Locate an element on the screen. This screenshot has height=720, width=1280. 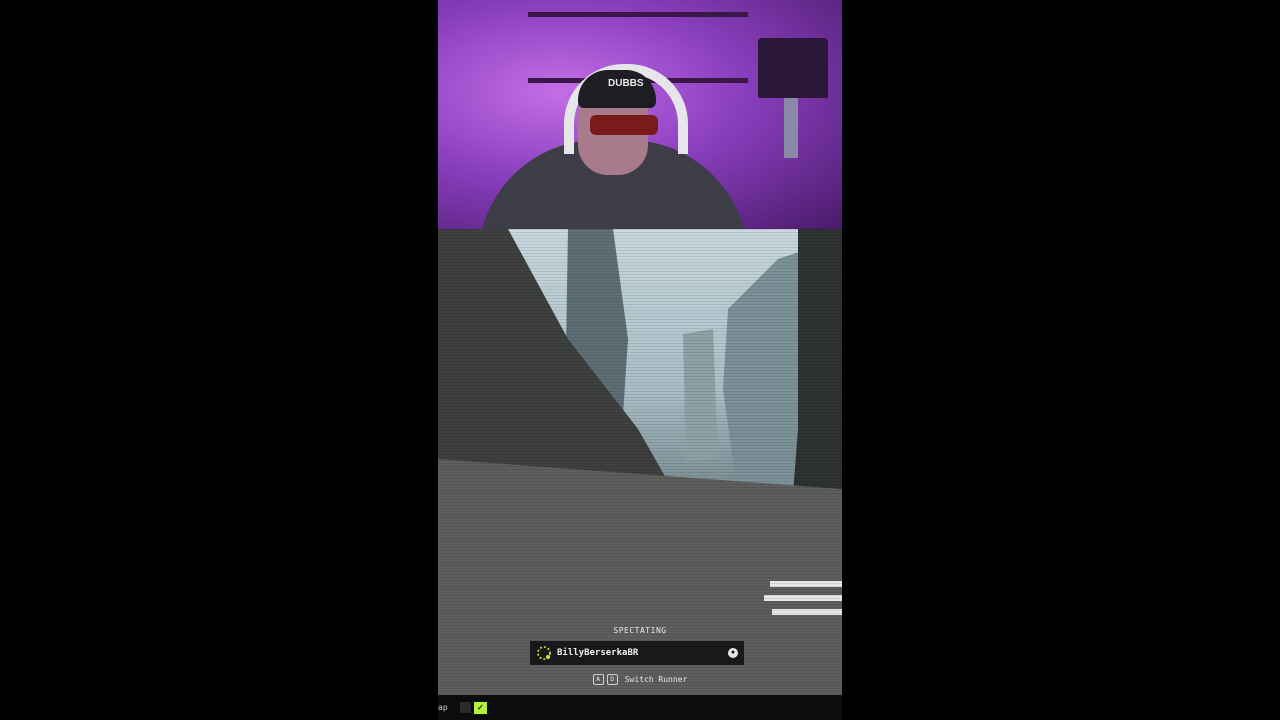
runner-name: BillyBerserkaBR is located at coordinates (598, 653).